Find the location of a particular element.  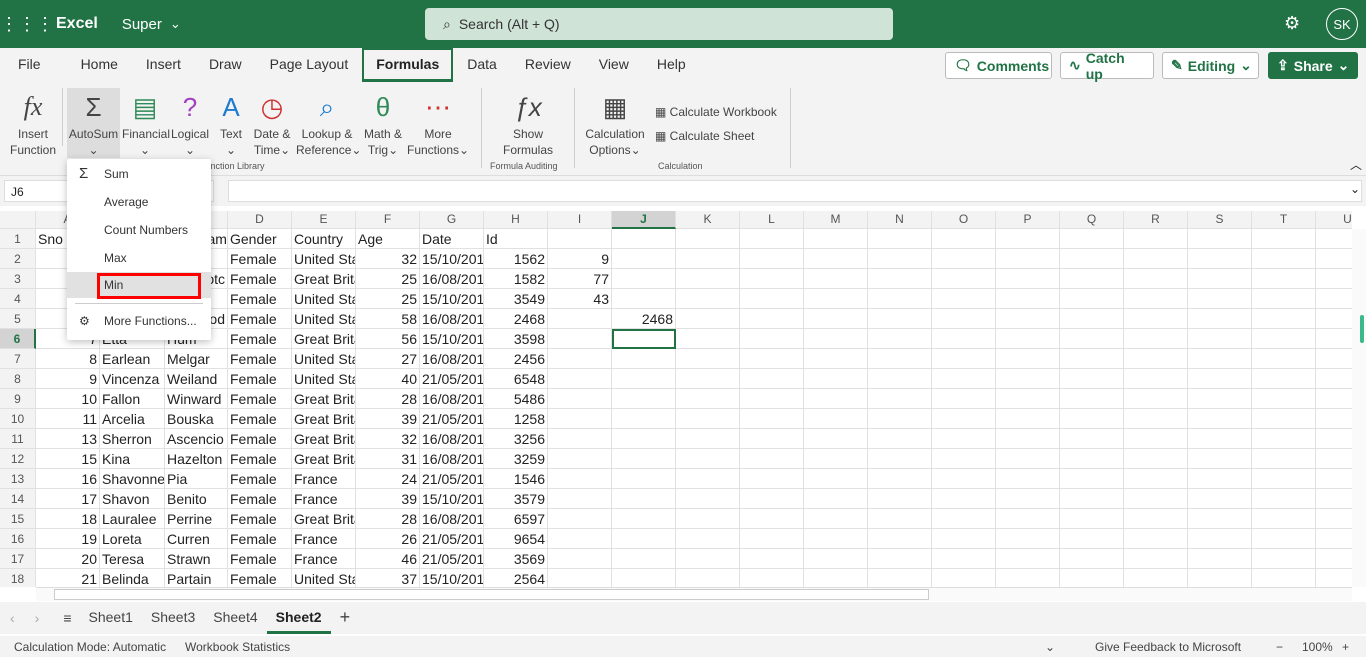

cell: France is located at coordinates (324, 559).